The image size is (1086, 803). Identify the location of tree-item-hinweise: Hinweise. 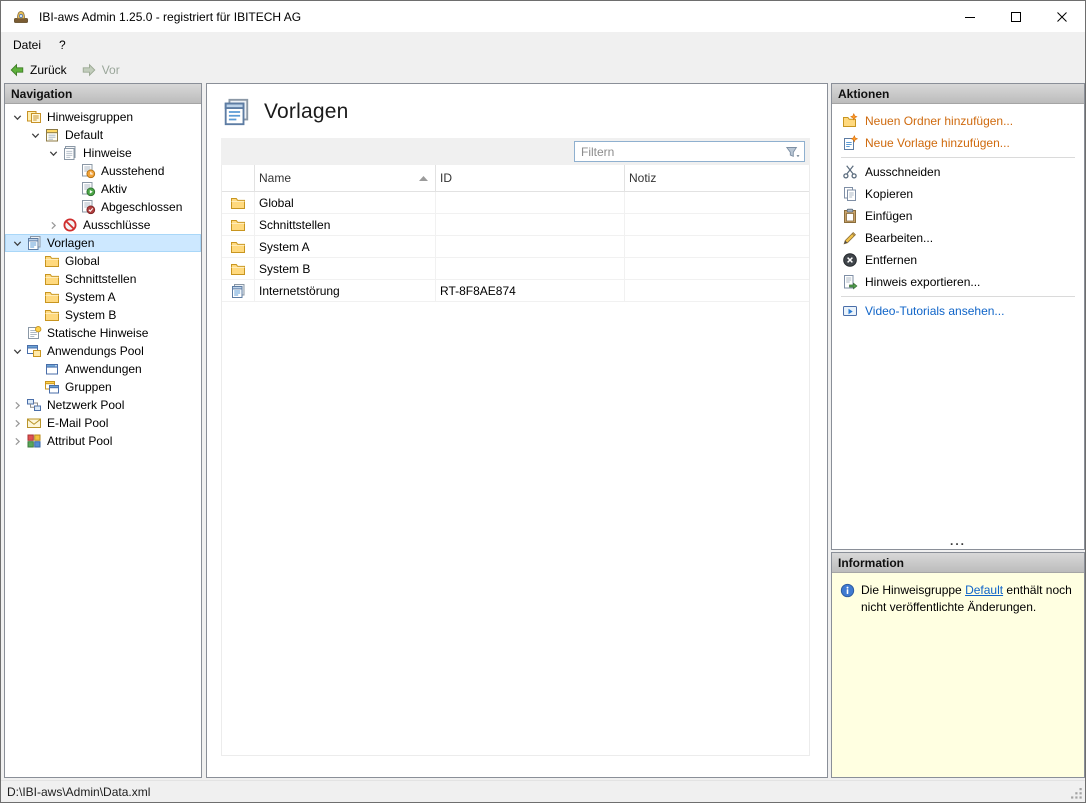
(103, 153).